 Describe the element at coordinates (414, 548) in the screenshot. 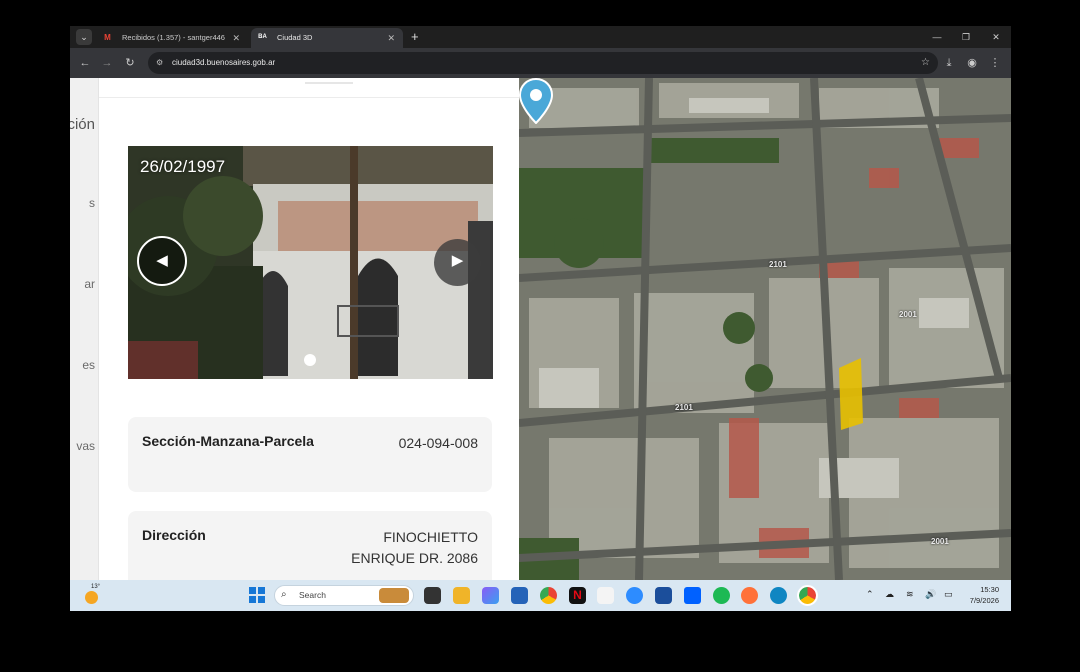

I see `card-value: FINOCHIETTO ENRIQUE DR. 2086` at that location.